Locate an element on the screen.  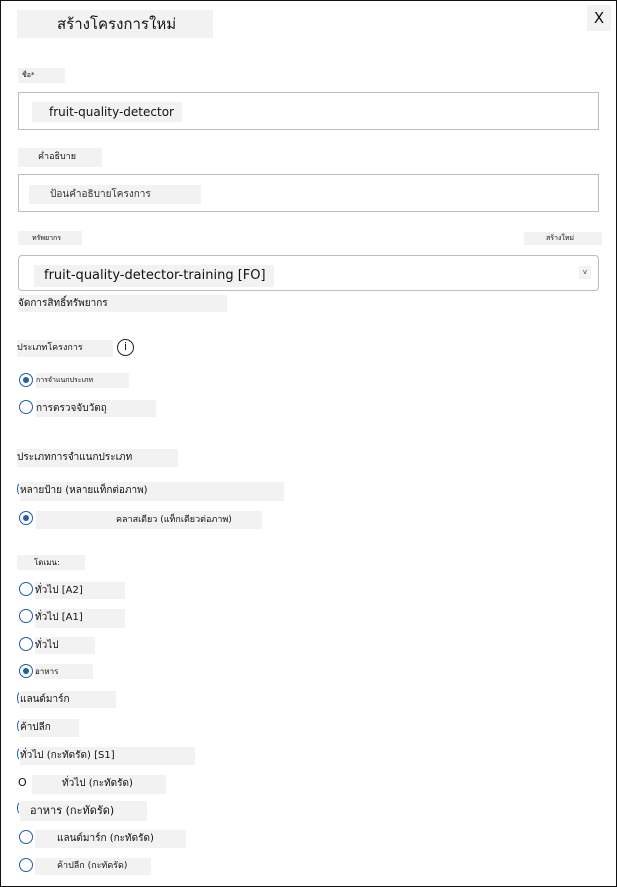
radio-label: ทั่วไป [A1] is located at coordinates (80, 618).